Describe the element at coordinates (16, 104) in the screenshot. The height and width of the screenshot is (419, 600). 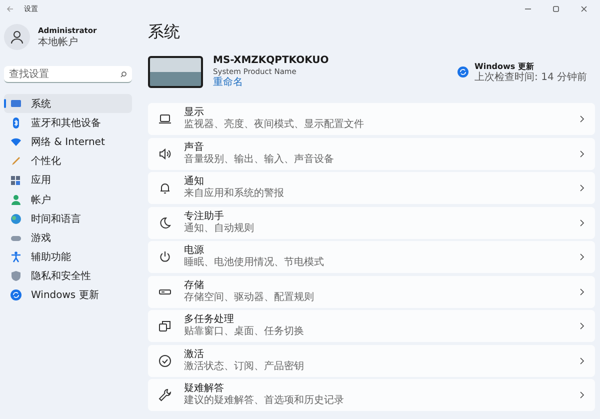
I see `monitor-icon` at that location.